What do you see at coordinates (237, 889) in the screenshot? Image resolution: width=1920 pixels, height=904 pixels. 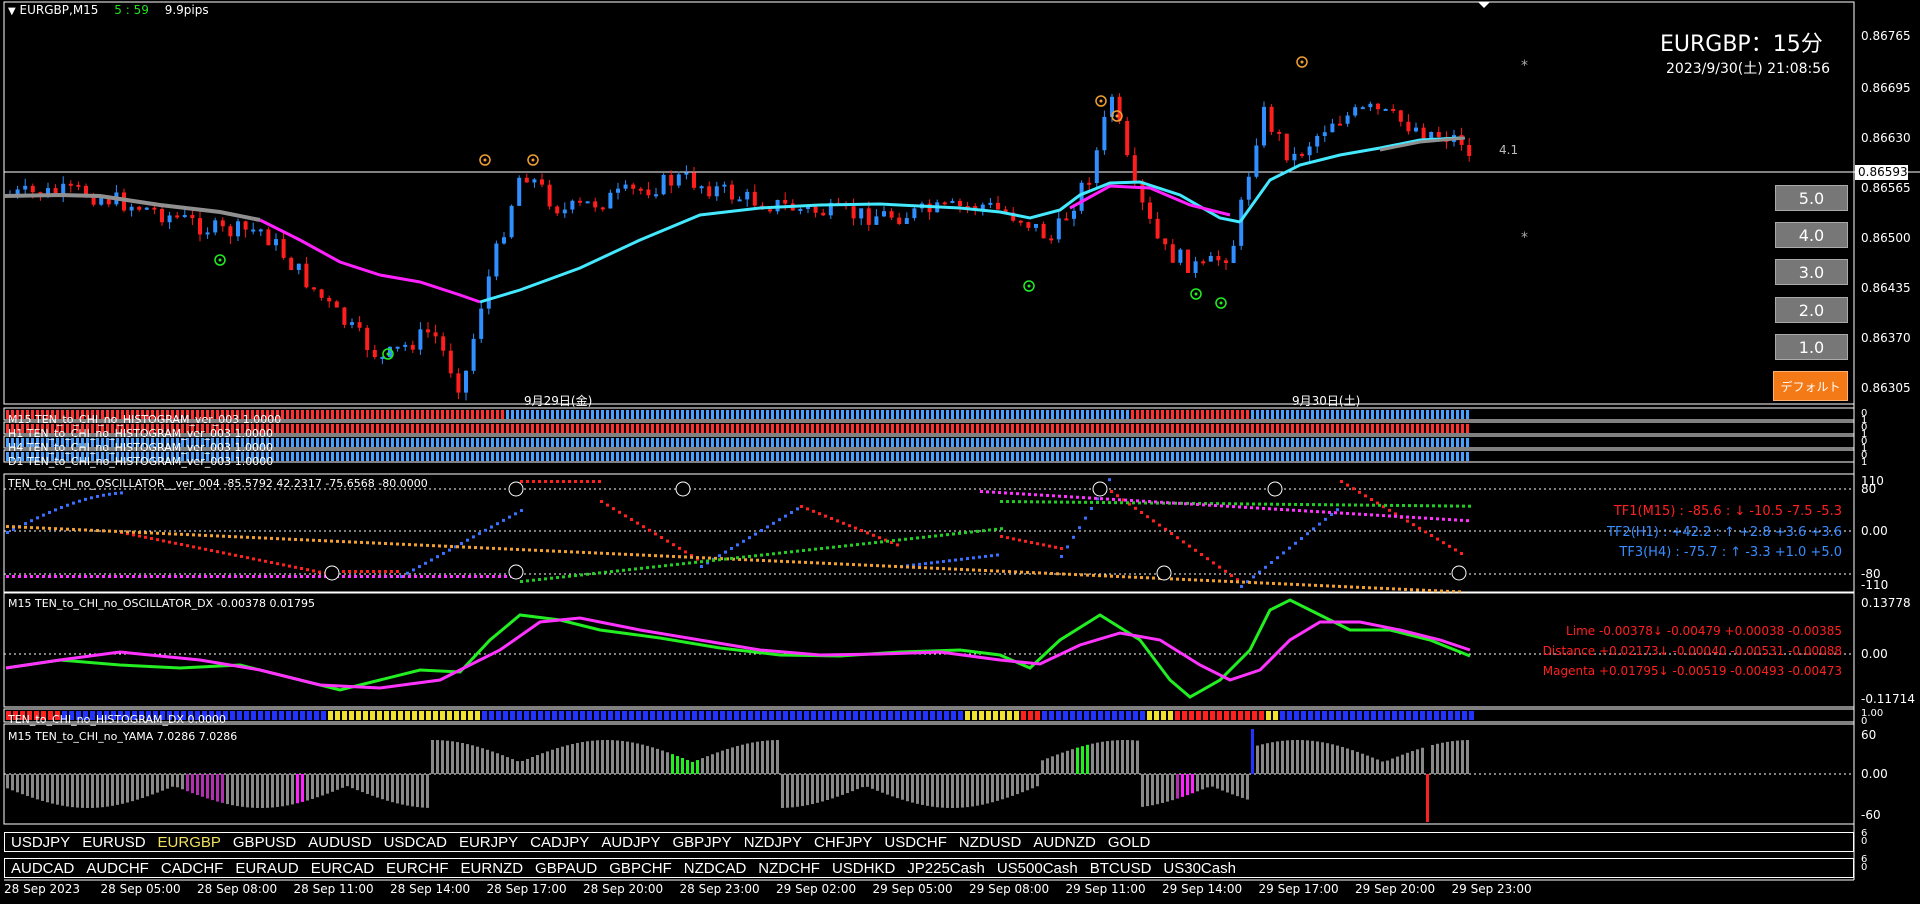 I see `time-tick: 28 Sep 08:00` at bounding box center [237, 889].